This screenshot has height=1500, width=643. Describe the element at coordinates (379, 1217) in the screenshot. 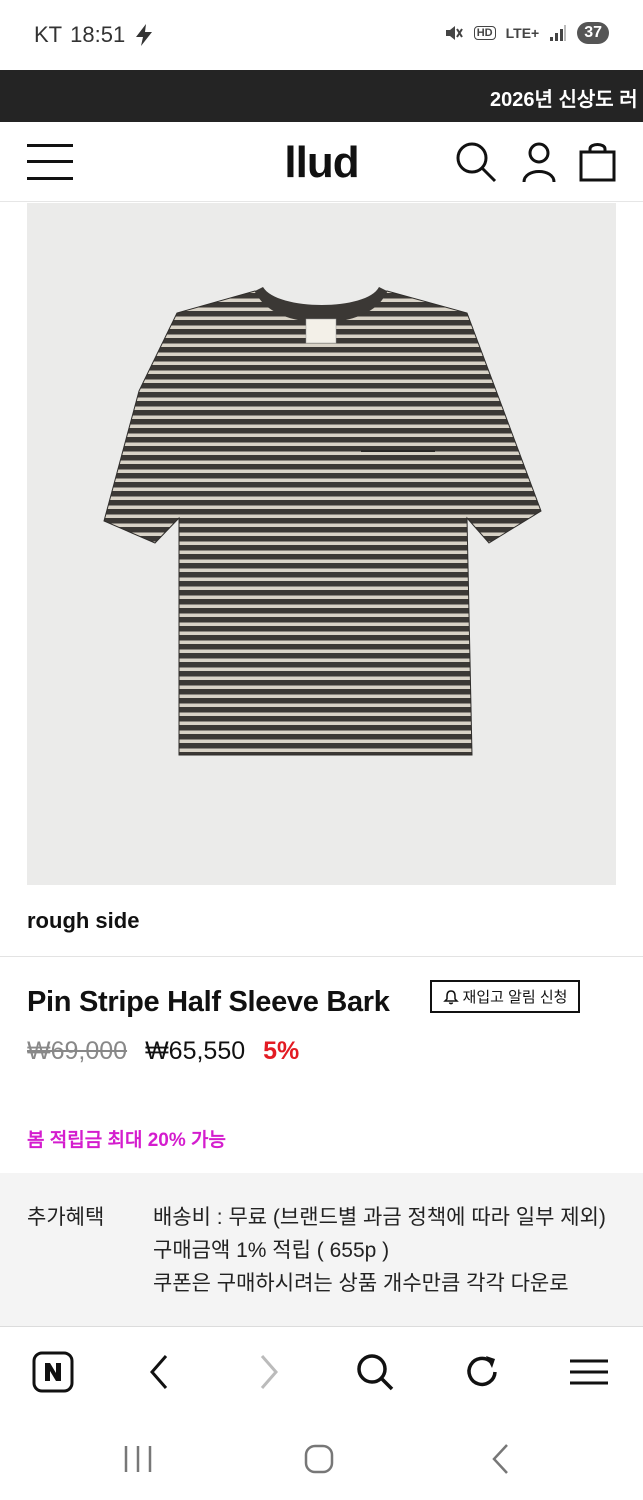

I see `benefit-line: 배송비 : 무료 (브랜드별 과금 정책에 따라 일부 제외)` at that location.